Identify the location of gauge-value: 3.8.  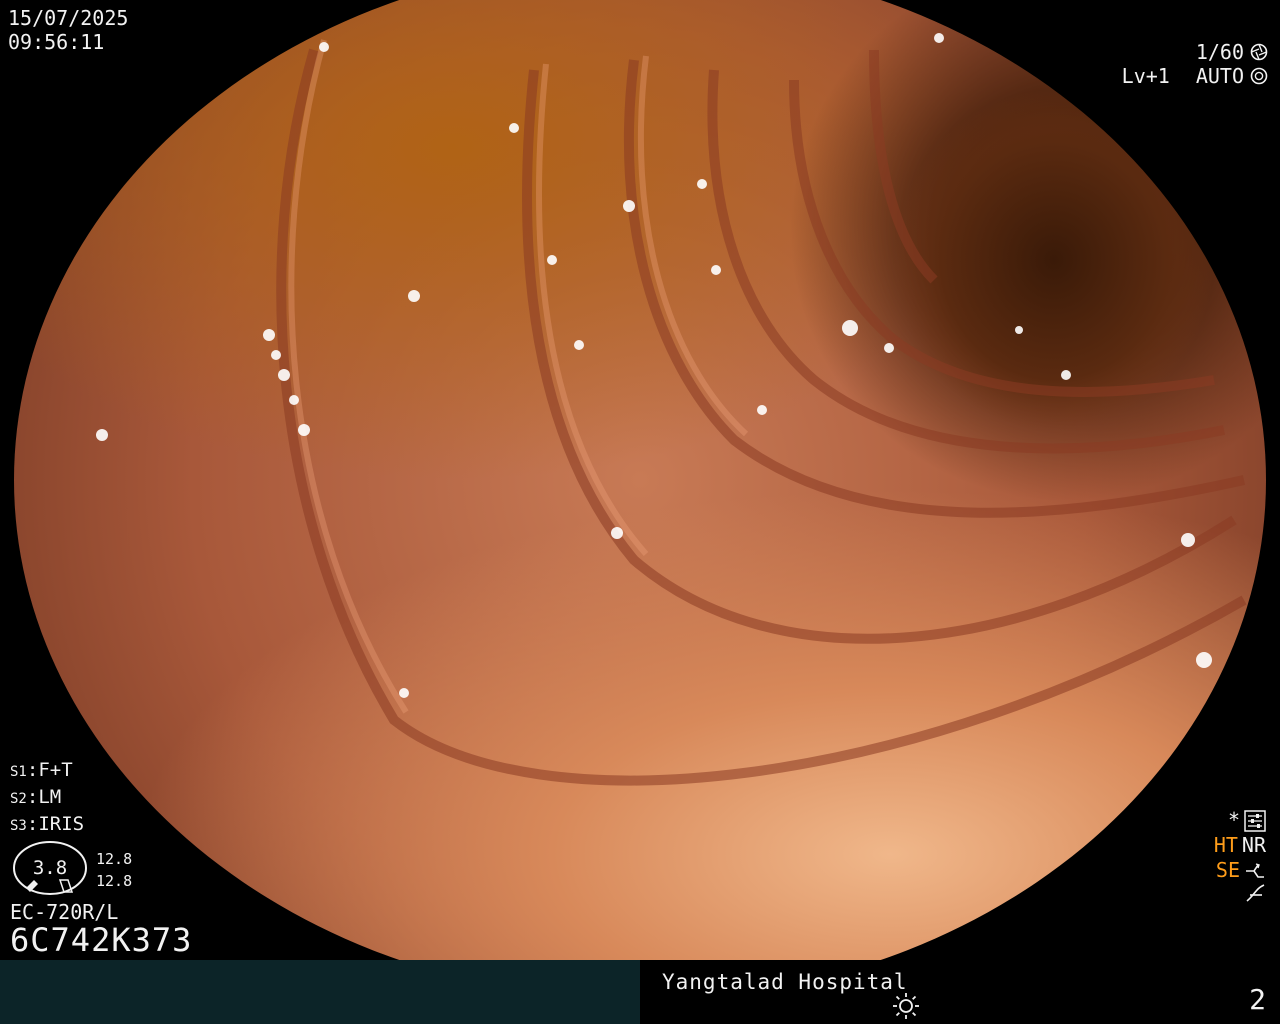
(50, 868).